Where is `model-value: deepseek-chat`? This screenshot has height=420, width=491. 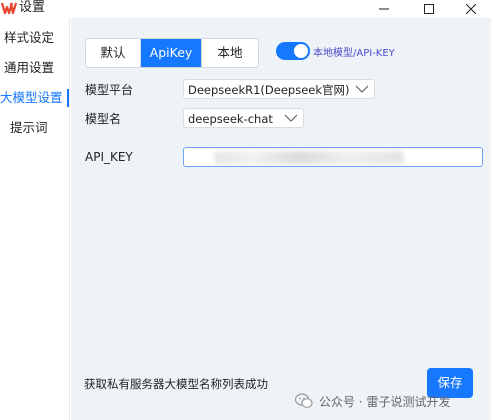 model-value: deepseek-chat is located at coordinates (230, 119).